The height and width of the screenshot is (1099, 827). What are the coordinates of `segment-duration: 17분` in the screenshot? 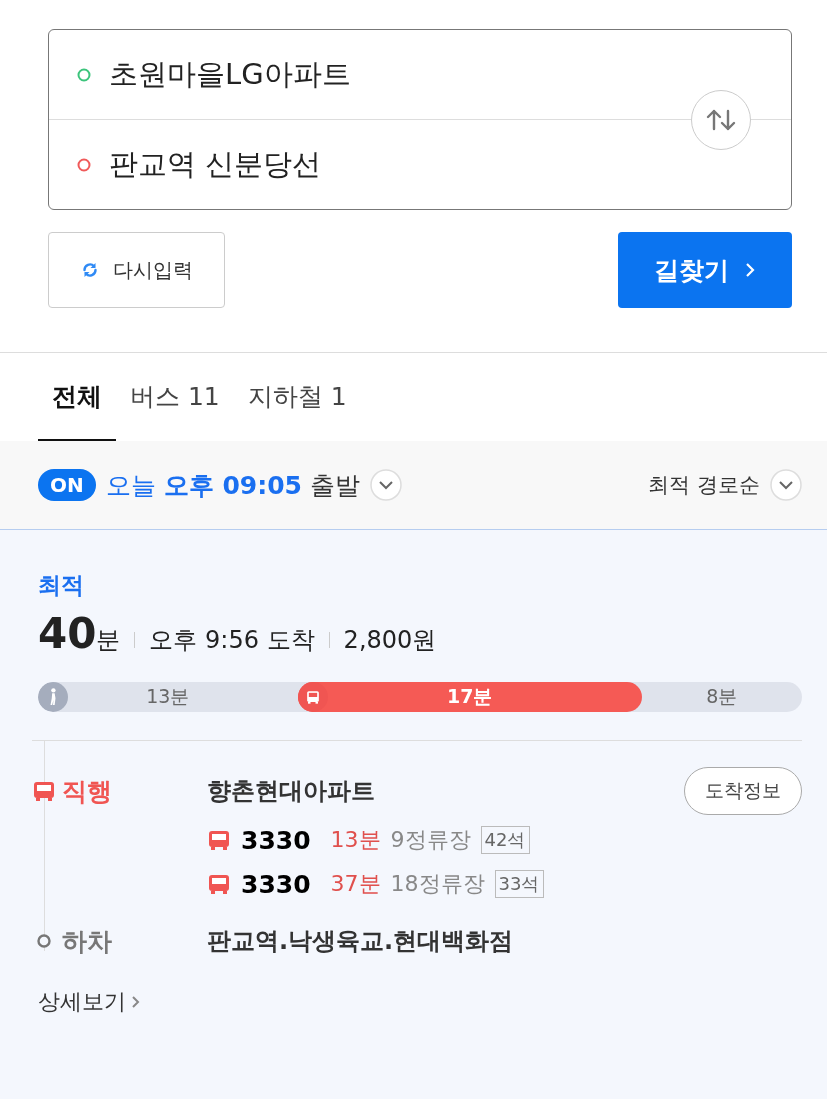 It's located at (469, 696).